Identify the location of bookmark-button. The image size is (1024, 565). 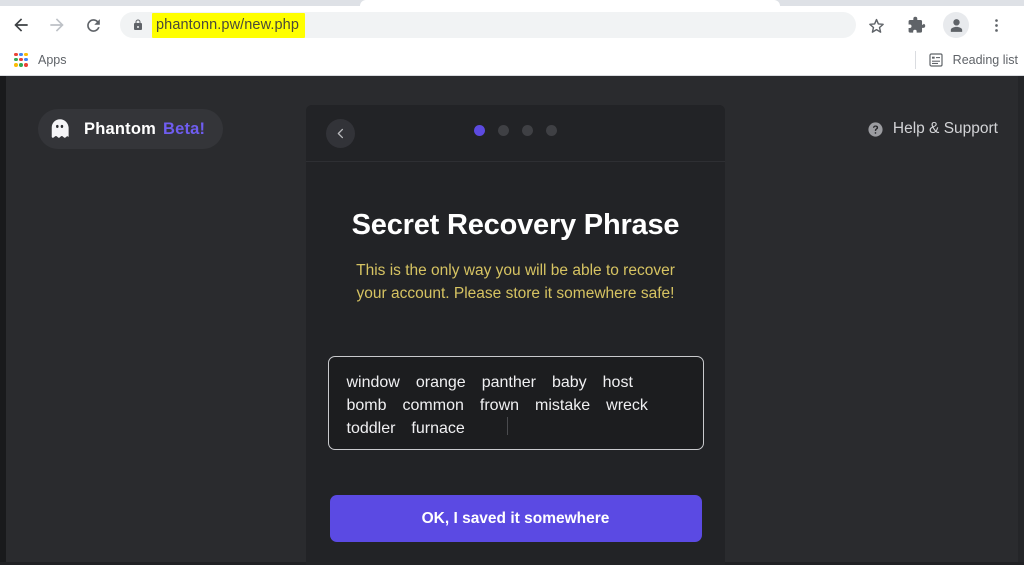
(876, 25).